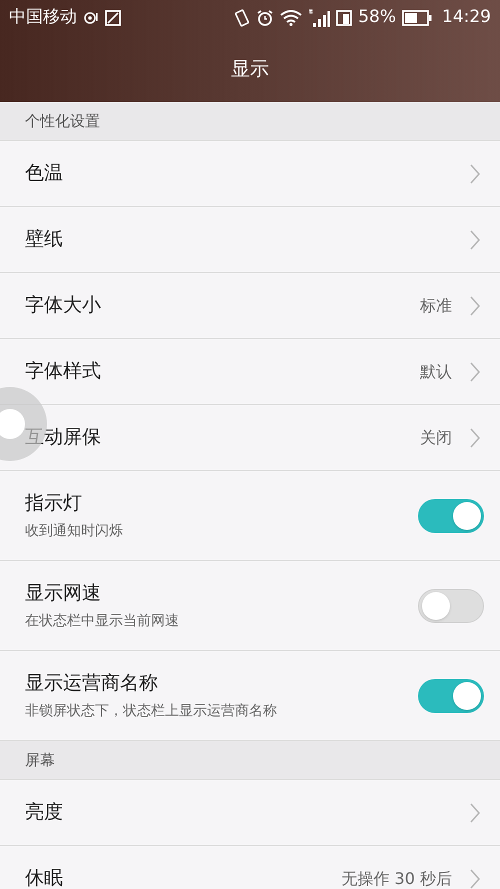 This screenshot has width=500, height=889. I want to click on row-label: 显示运营商名称, so click(92, 683).